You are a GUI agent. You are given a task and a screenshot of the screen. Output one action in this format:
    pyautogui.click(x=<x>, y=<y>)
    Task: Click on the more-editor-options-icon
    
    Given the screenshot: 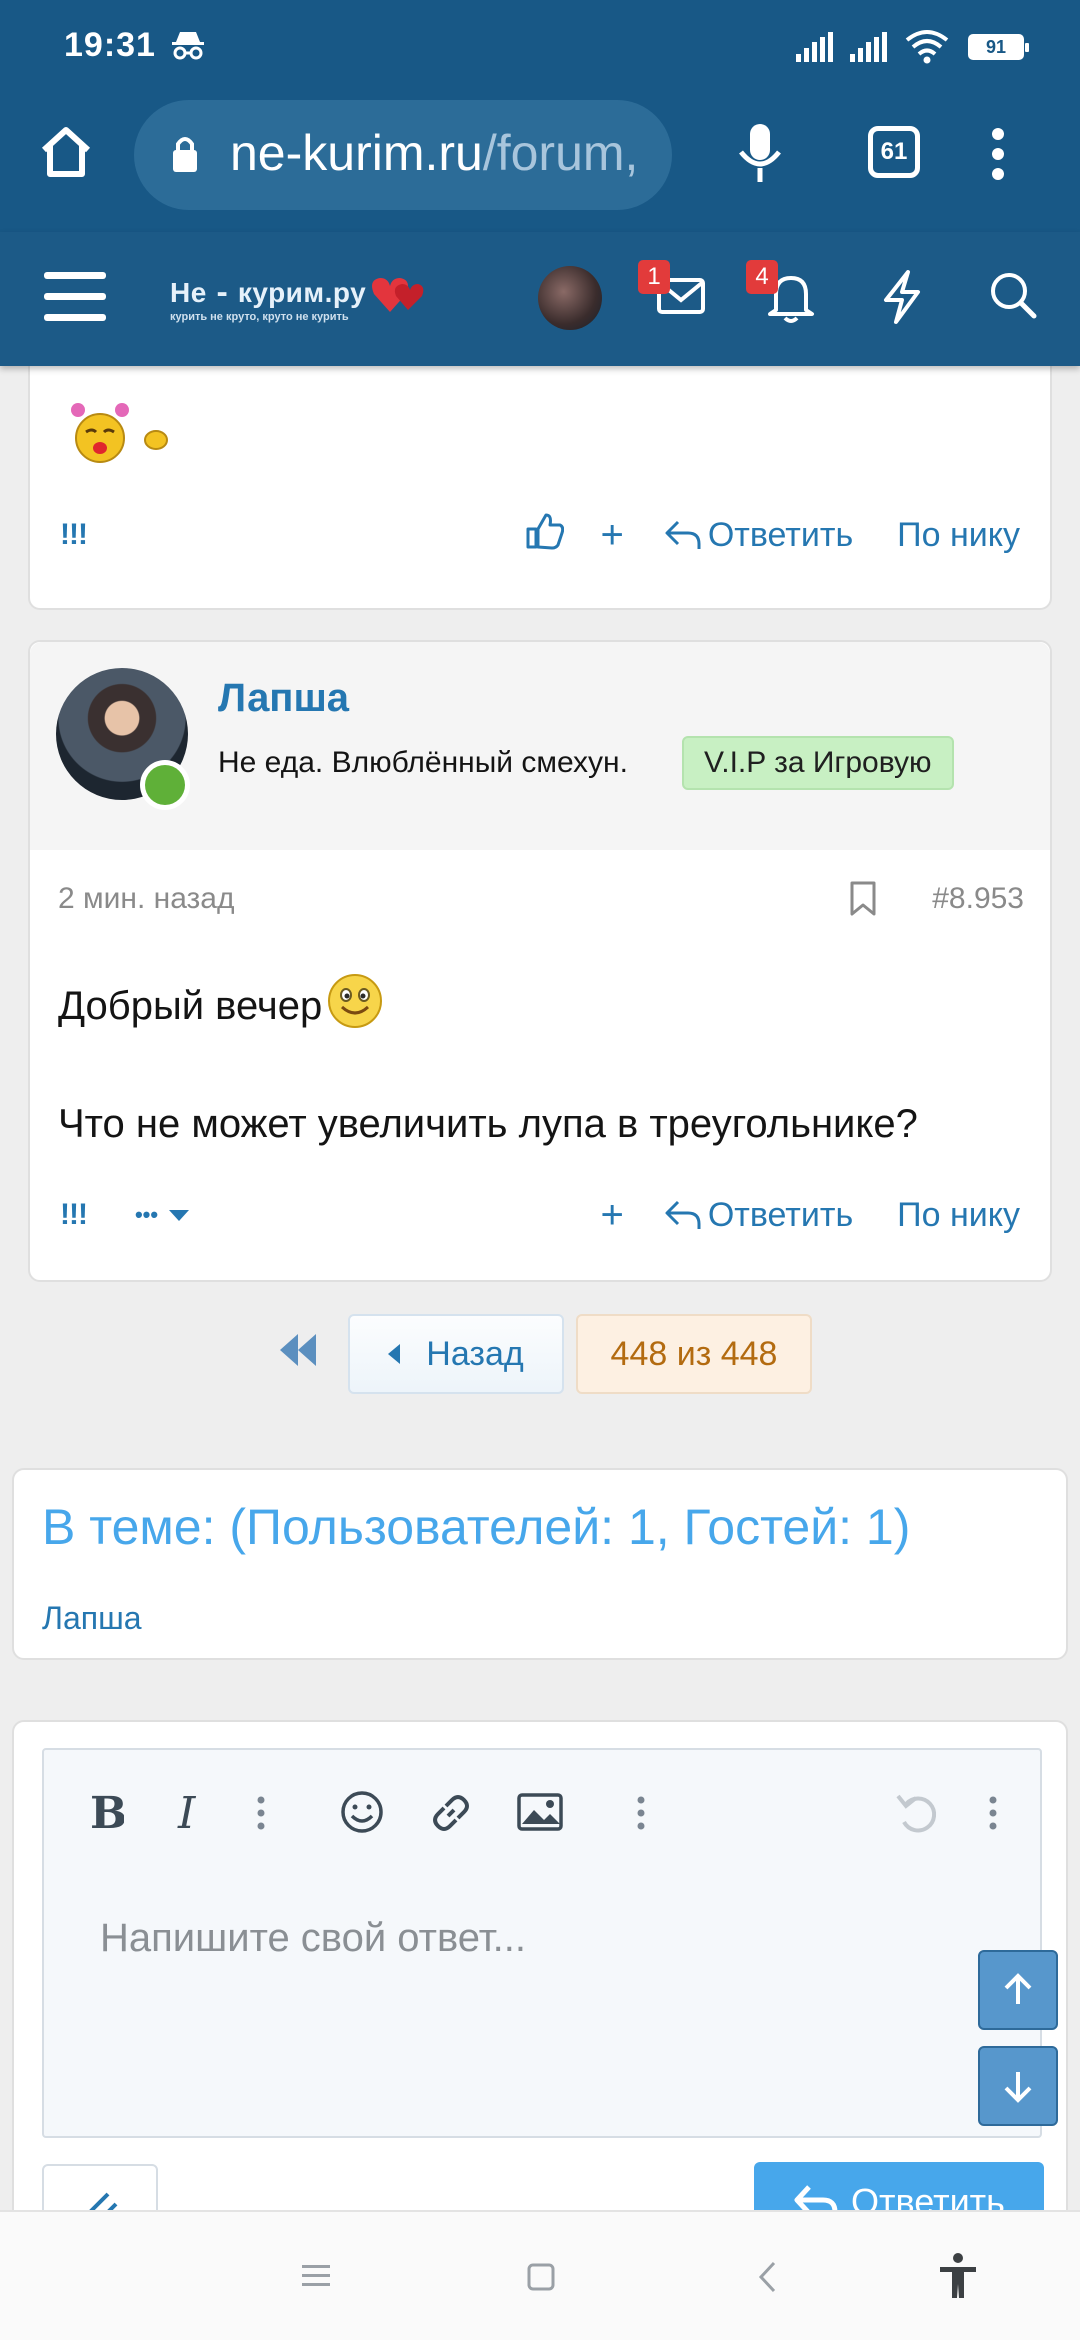 What is the action you would take?
    pyautogui.click(x=993, y=1815)
    